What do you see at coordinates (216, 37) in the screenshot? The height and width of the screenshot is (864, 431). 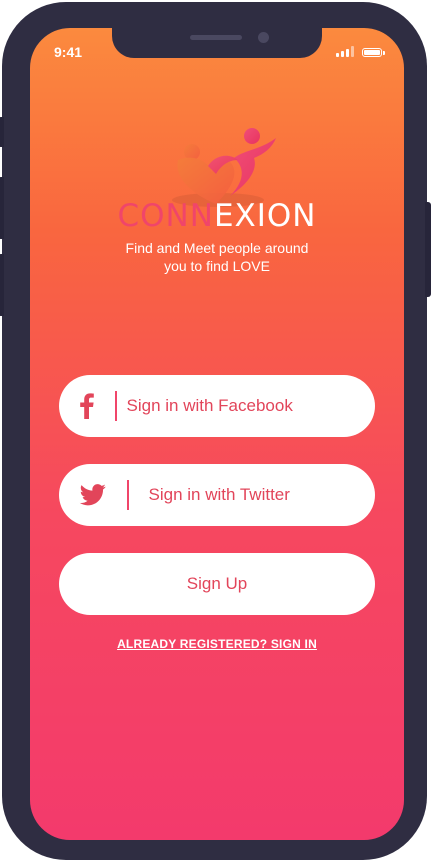 I see `speaker` at bounding box center [216, 37].